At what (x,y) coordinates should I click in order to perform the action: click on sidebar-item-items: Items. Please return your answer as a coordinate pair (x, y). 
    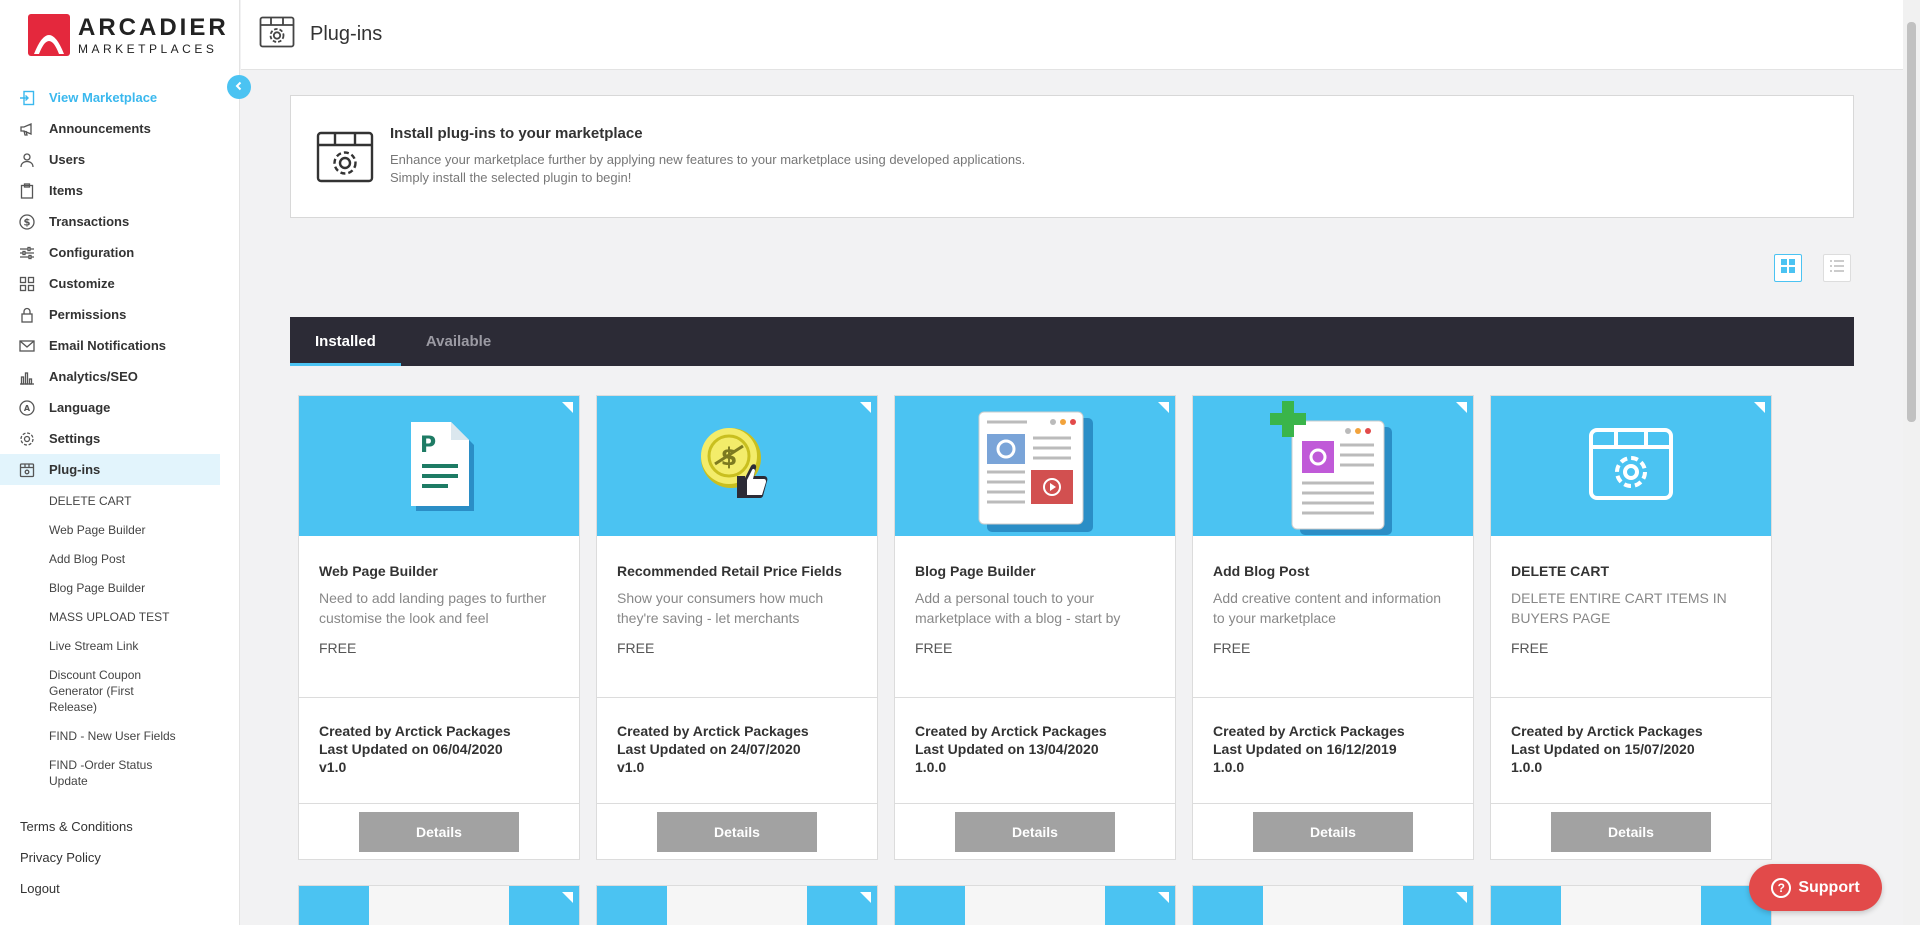
    Looking at the image, I should click on (110, 190).